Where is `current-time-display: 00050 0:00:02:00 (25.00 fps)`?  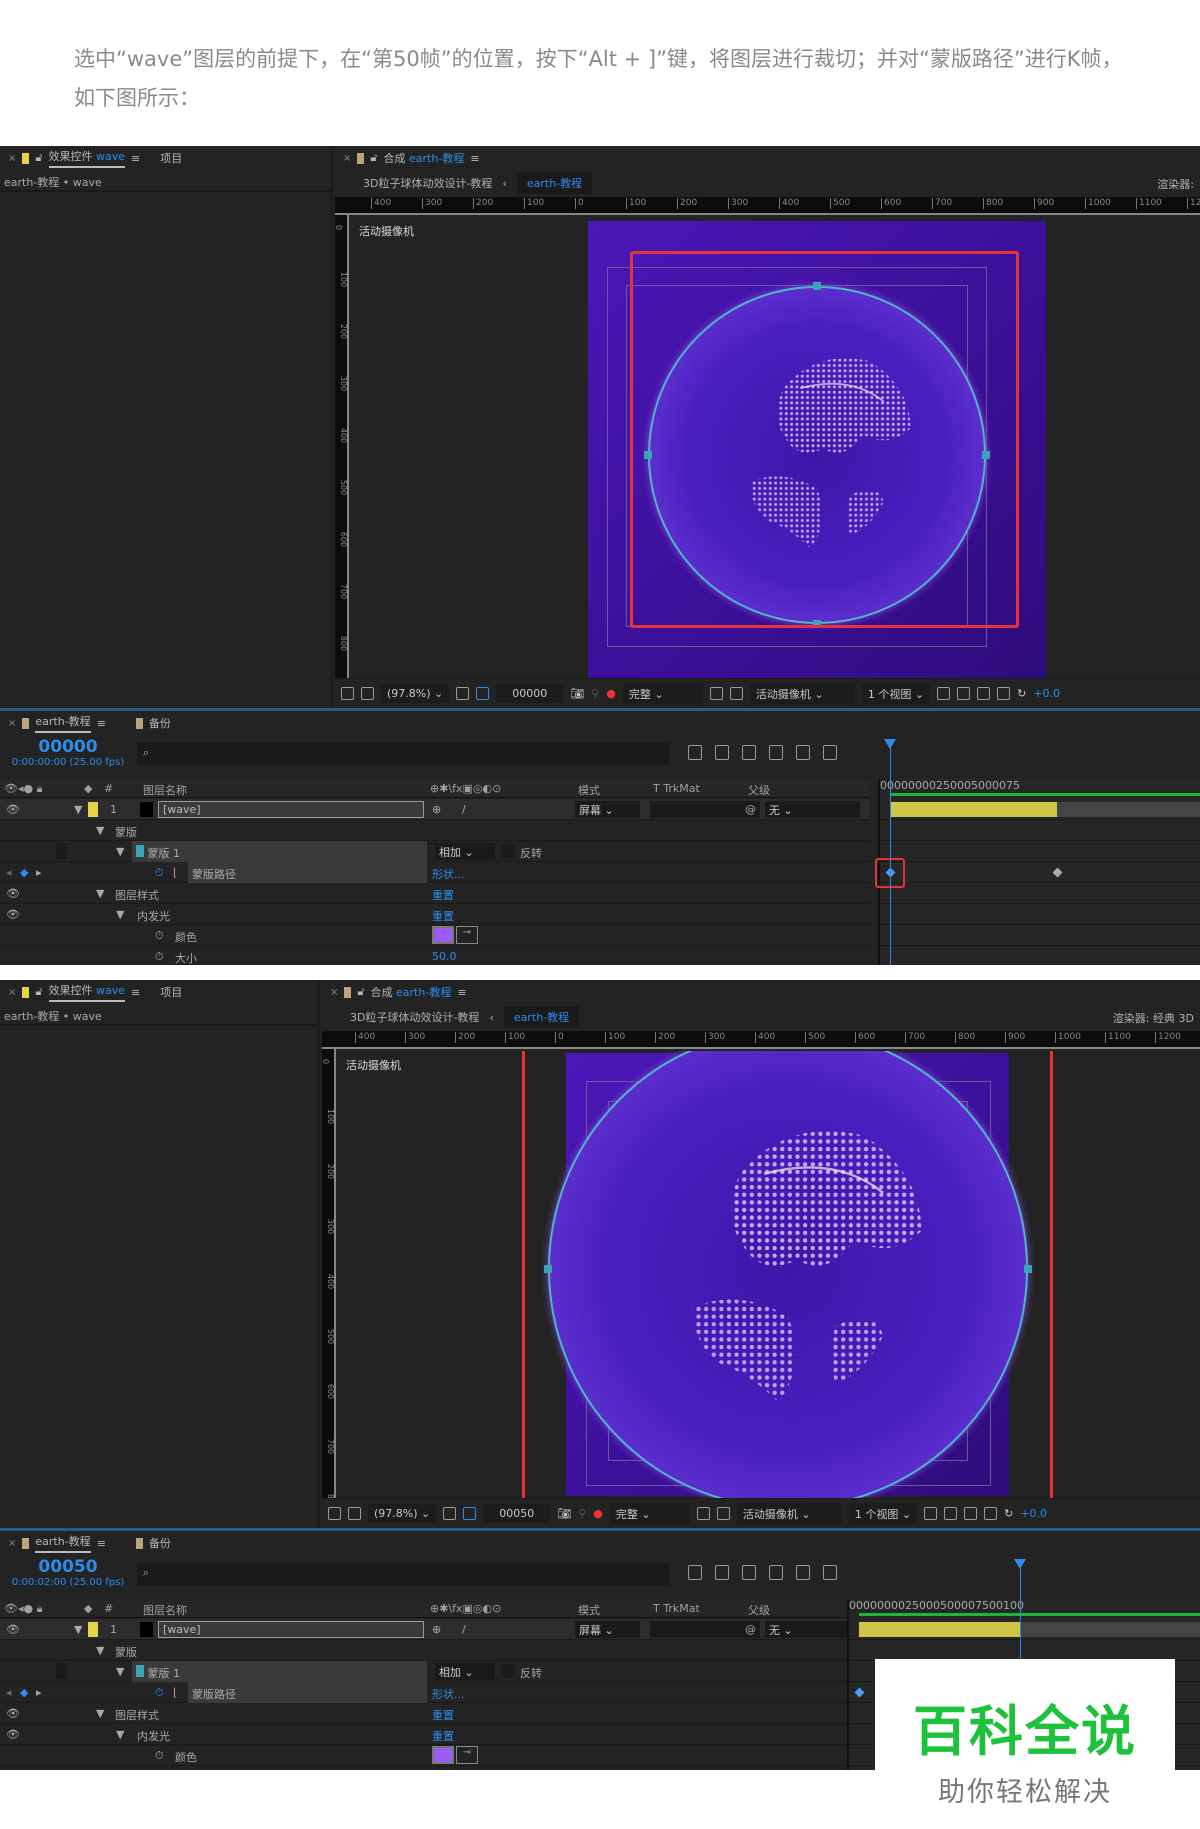 current-time-display: 00050 0:00:02:00 (25.00 fps) is located at coordinates (68, 1572).